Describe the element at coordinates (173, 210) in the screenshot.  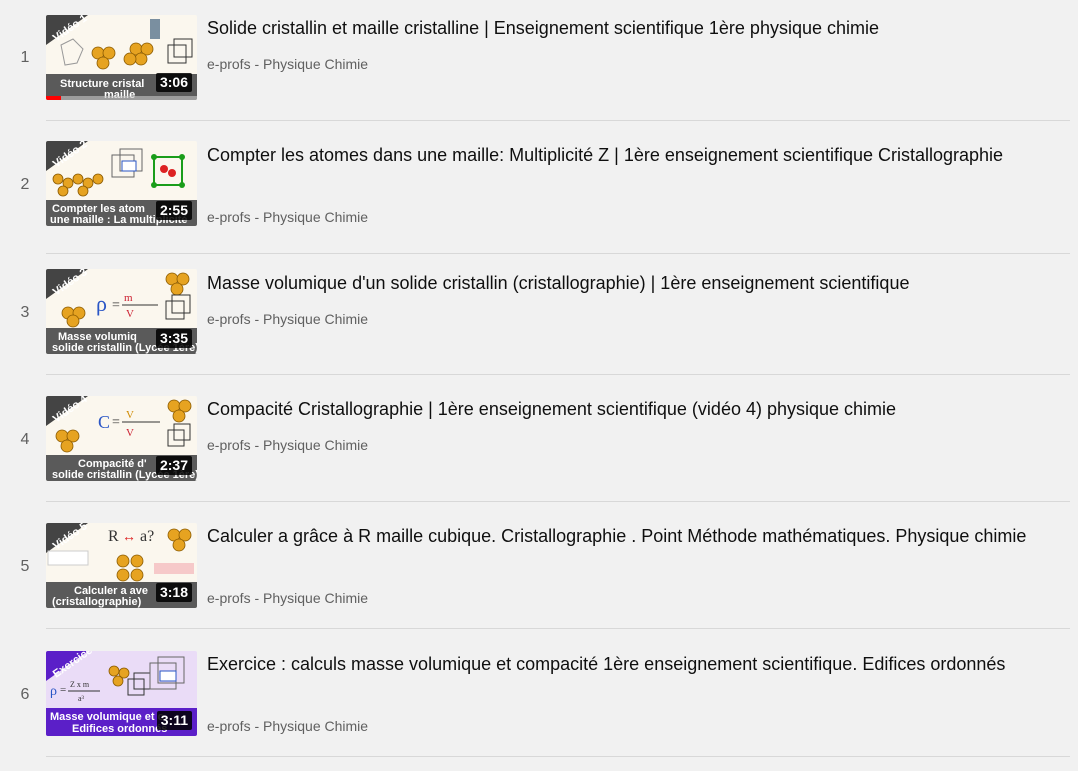
I see `duration-badge: 2:55` at that location.